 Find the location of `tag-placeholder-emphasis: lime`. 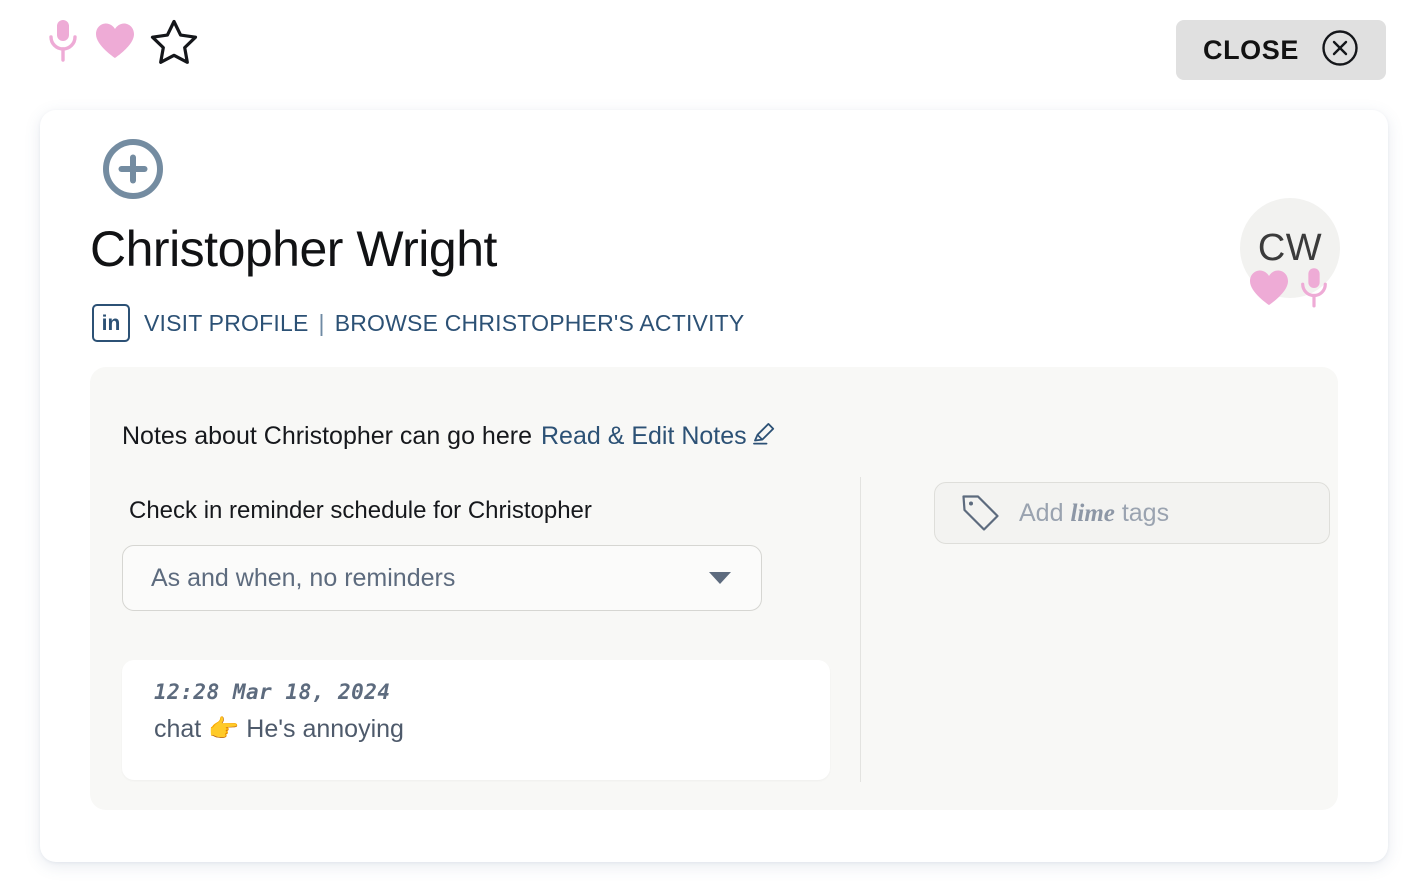

tag-placeholder-emphasis: lime is located at coordinates (1092, 513).